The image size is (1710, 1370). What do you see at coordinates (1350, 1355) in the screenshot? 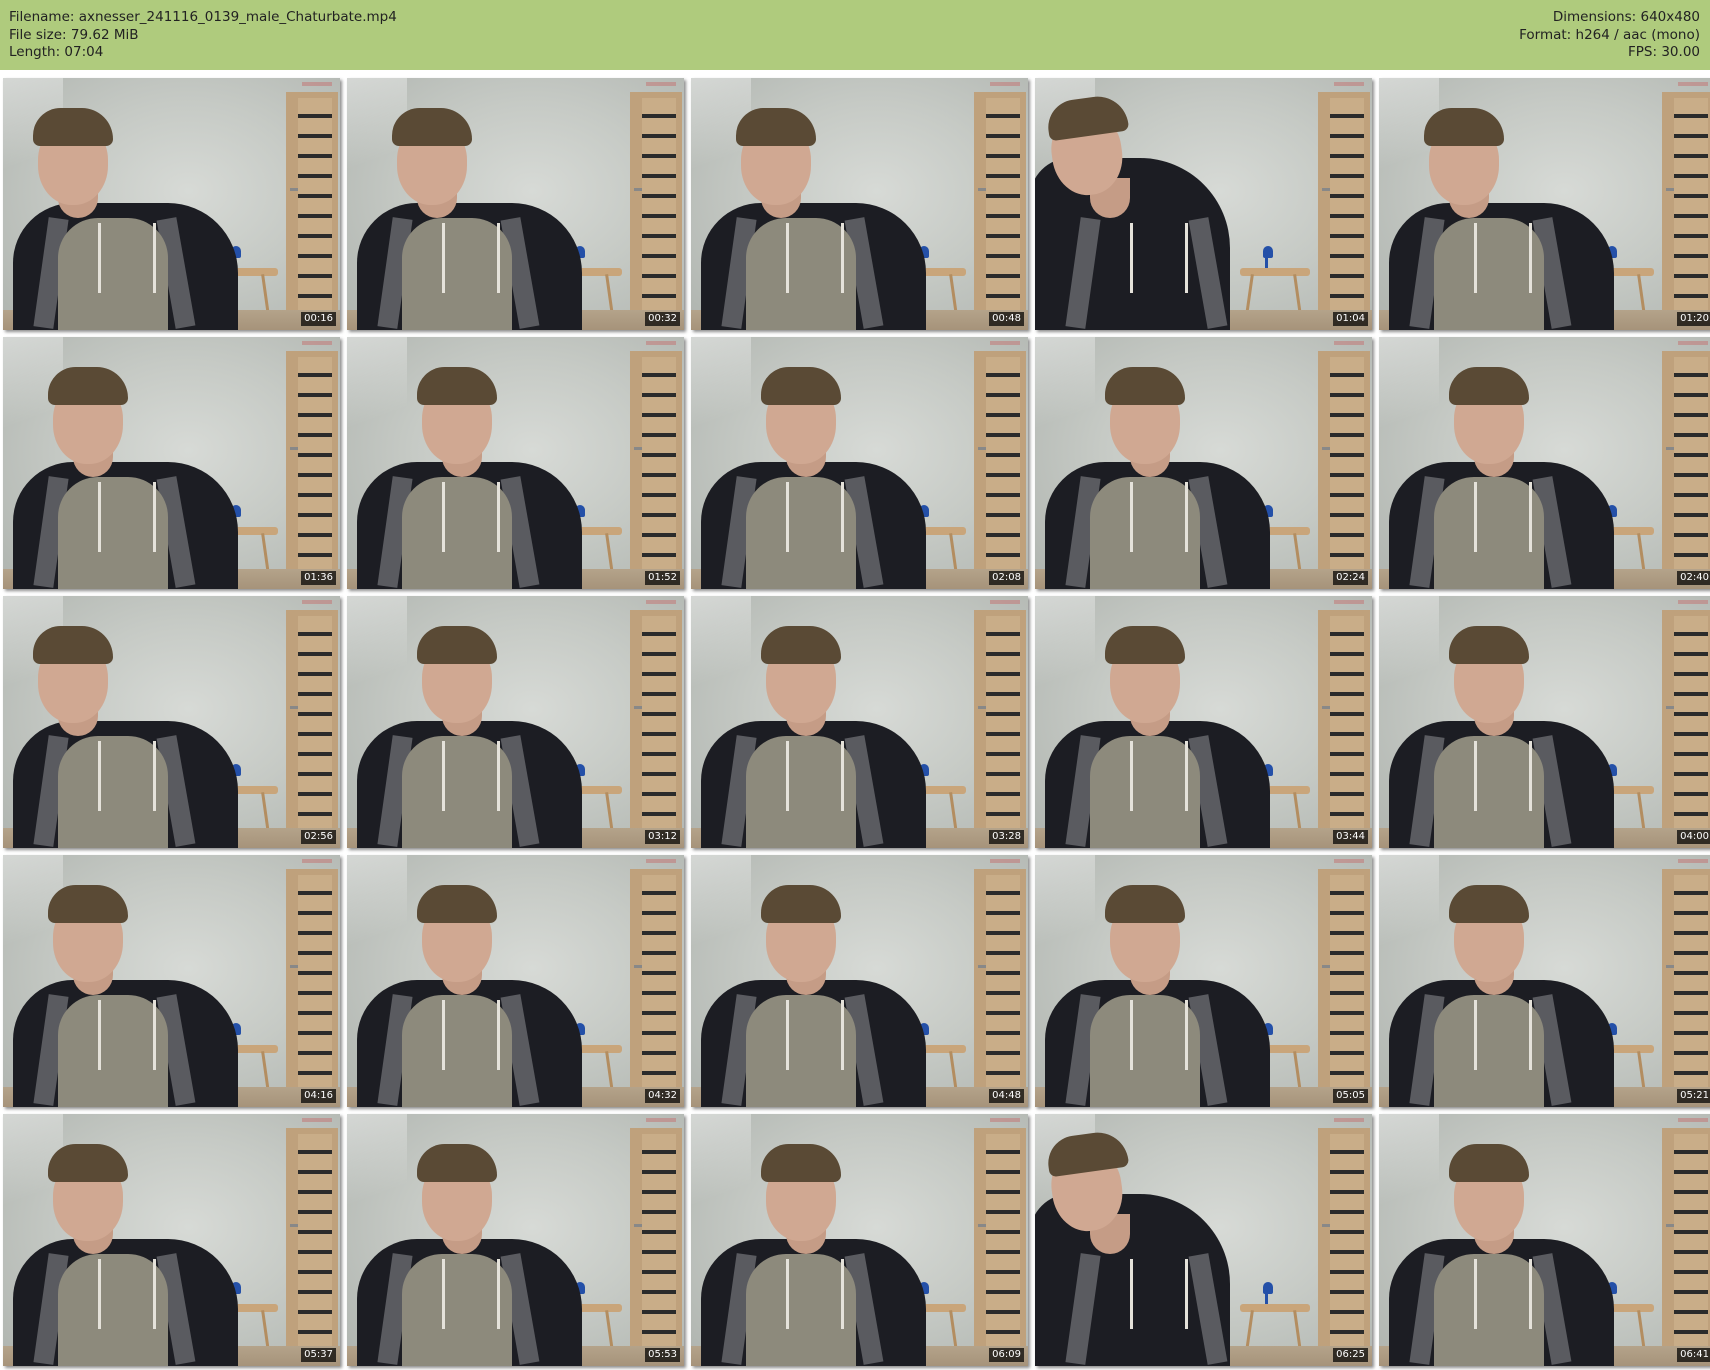
I see `timestamp-label: 06:25` at bounding box center [1350, 1355].